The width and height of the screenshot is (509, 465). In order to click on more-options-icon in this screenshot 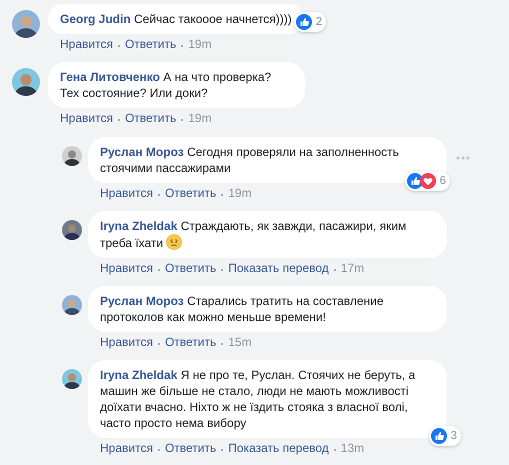, I will do `click(463, 158)`.